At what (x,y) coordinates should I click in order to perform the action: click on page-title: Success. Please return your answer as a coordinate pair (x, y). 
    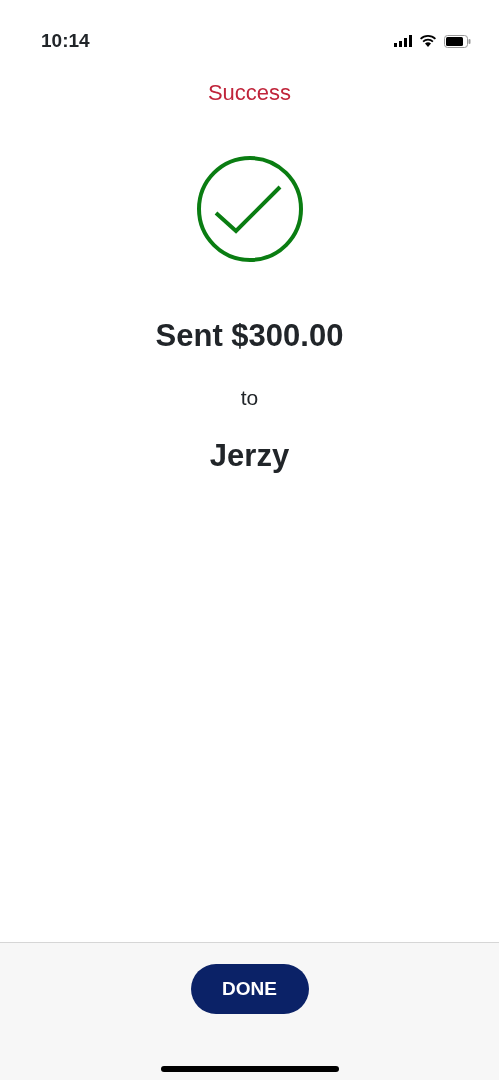
    Looking at the image, I should click on (249, 93).